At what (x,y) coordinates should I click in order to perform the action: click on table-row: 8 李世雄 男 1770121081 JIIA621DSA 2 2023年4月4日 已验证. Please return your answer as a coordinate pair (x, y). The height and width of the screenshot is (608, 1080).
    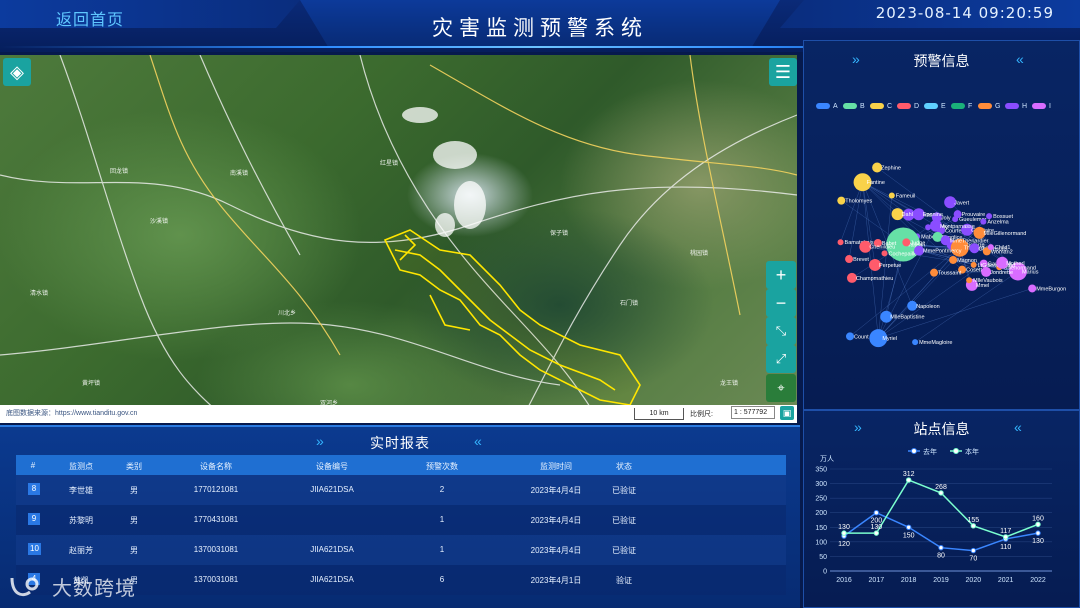
    Looking at the image, I should click on (401, 490).